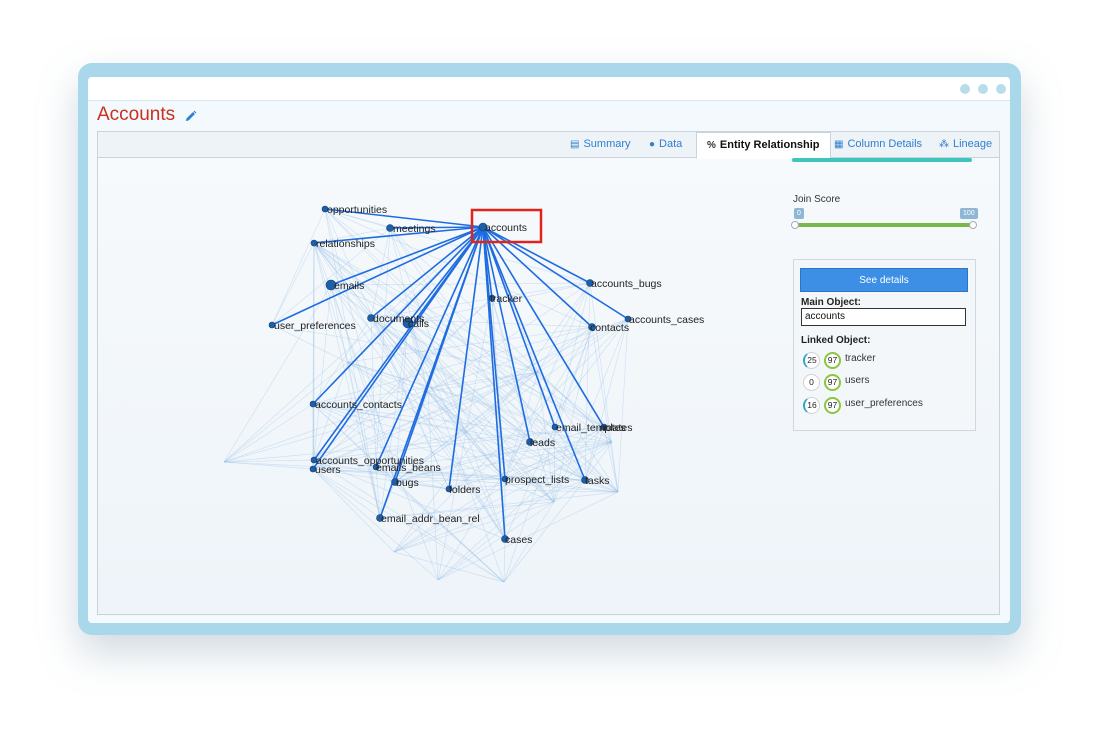 The width and height of the screenshot is (1100, 730). Describe the element at coordinates (944, 144) in the screenshot. I see `hierarchy-icon: ⁂` at that location.